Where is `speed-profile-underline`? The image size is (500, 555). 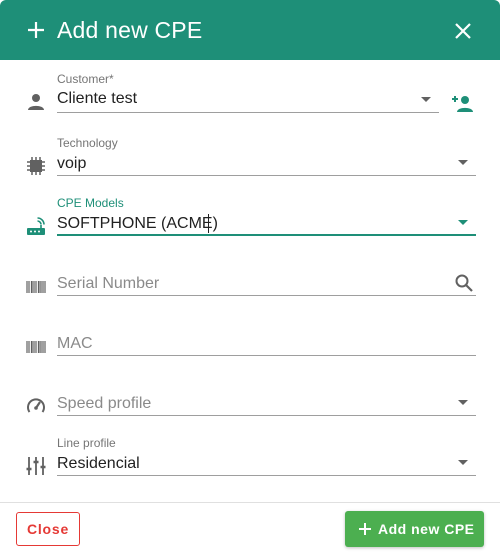 speed-profile-underline is located at coordinates (266, 415).